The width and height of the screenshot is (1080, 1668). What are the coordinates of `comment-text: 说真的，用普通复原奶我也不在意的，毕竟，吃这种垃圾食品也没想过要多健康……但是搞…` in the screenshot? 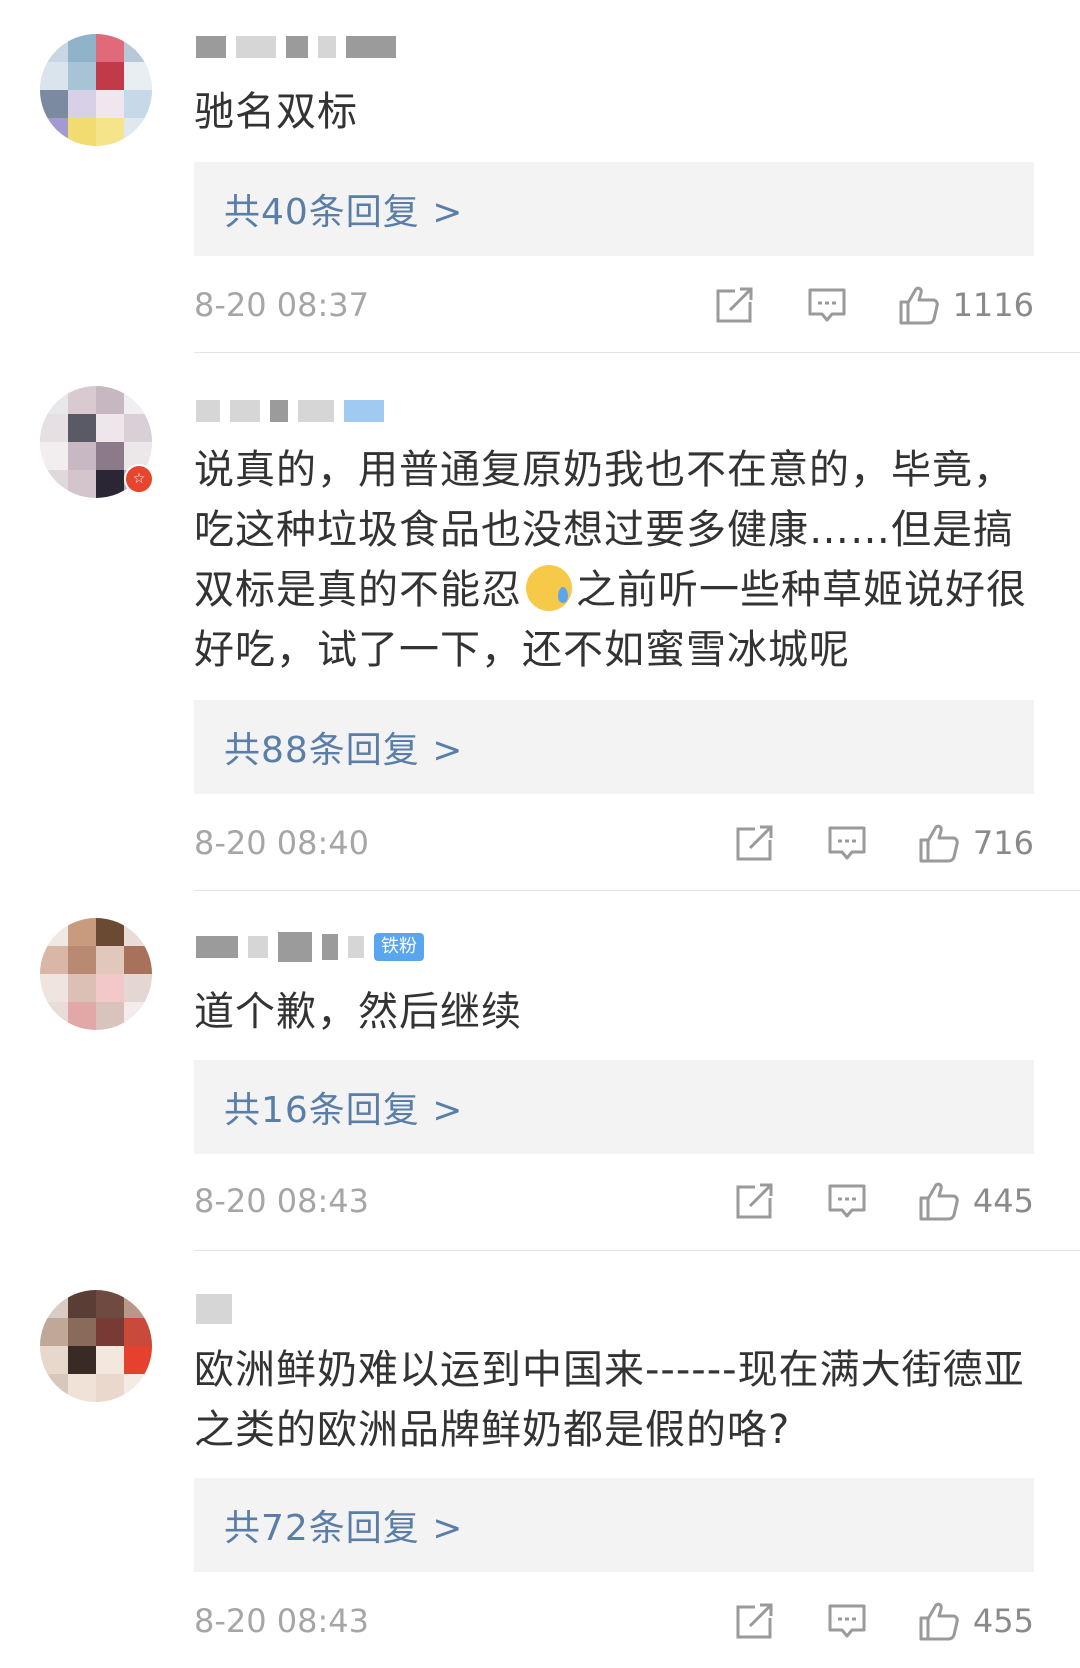 It's located at (614, 560).